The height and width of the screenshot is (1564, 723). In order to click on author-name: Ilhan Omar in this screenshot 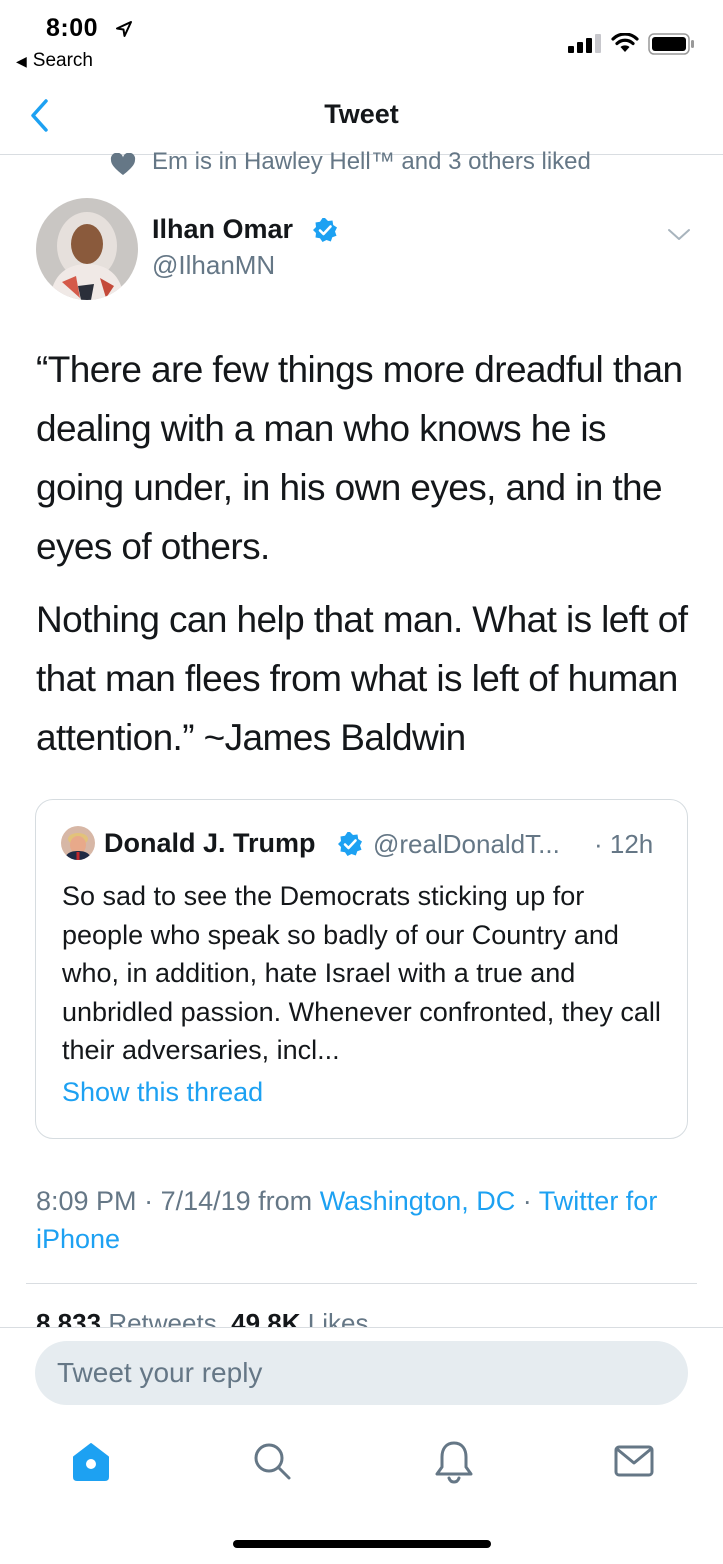, I will do `click(222, 229)`.